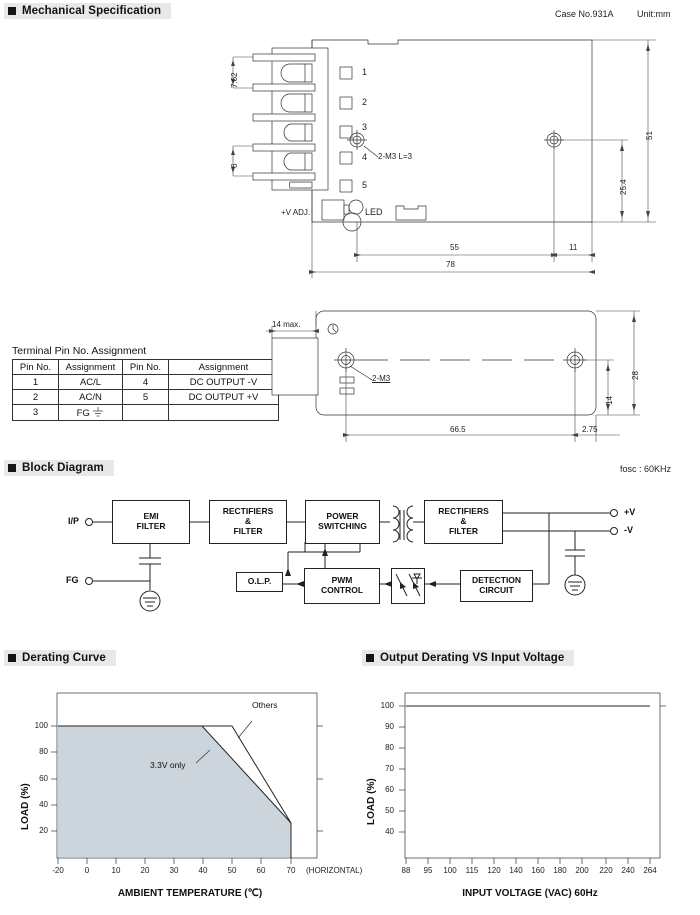 This screenshot has height=915, width=700. What do you see at coordinates (63, 468) in the screenshot?
I see `section-title-block-diagram: Block Diagram` at bounding box center [63, 468].